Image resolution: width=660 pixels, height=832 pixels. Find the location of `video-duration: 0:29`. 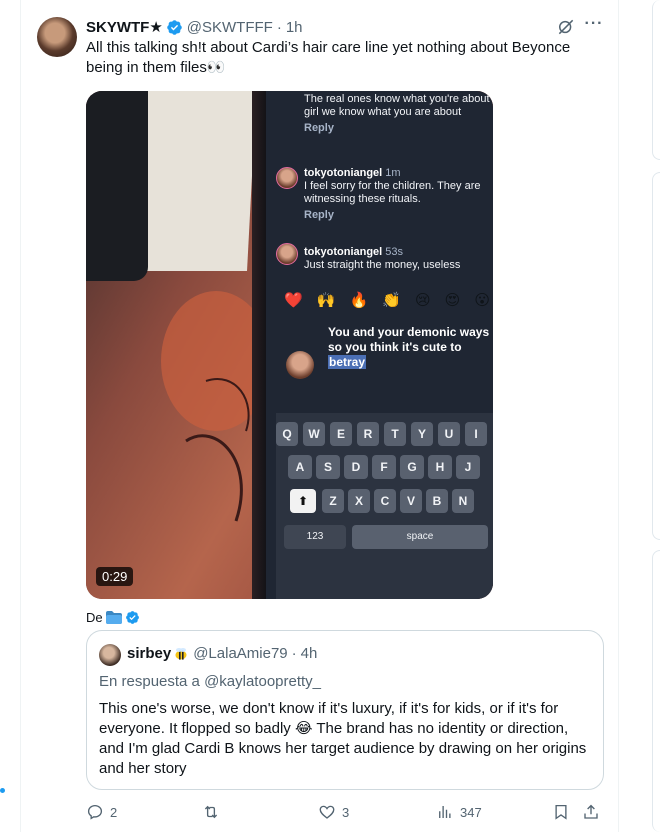

video-duration: 0:29 is located at coordinates (115, 576).